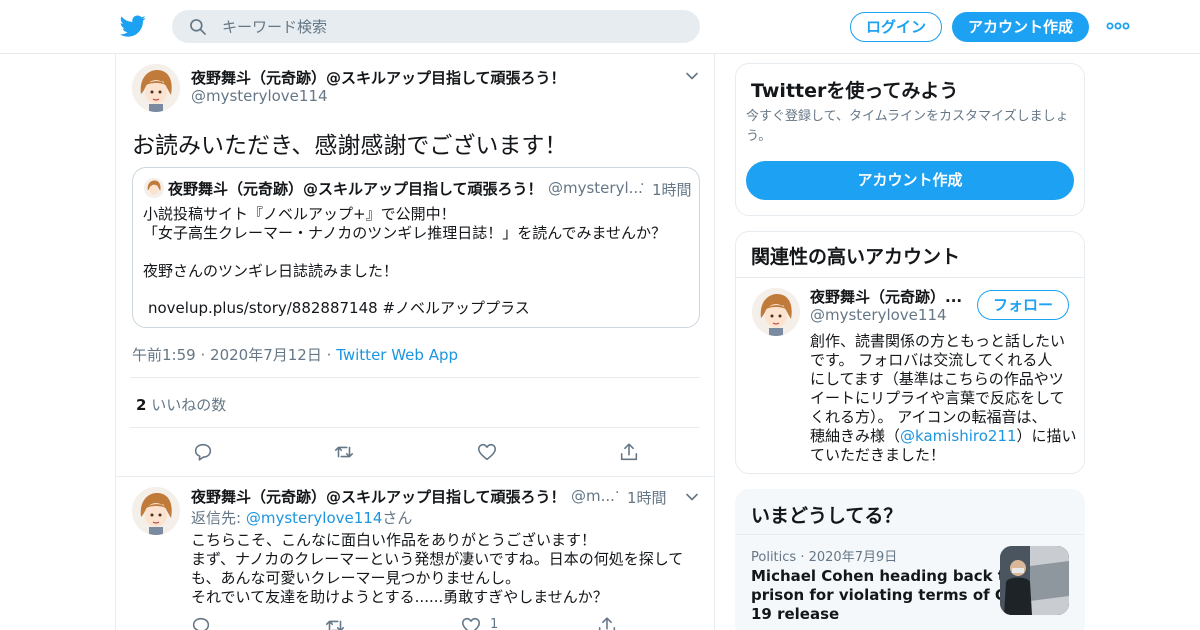 The height and width of the screenshot is (630, 1200). Describe the element at coordinates (1020, 27) in the screenshot. I see `signup-button: アカウント作成` at that location.